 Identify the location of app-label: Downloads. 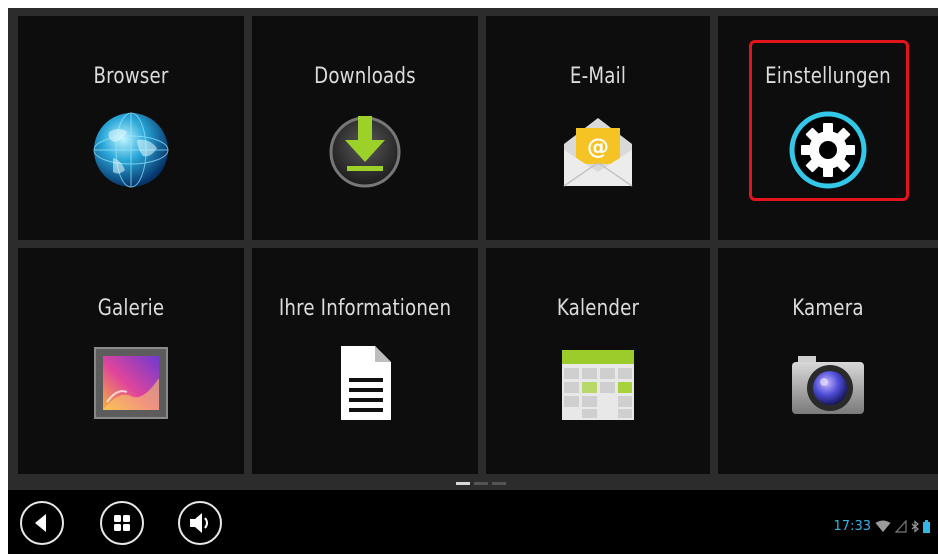
(365, 76).